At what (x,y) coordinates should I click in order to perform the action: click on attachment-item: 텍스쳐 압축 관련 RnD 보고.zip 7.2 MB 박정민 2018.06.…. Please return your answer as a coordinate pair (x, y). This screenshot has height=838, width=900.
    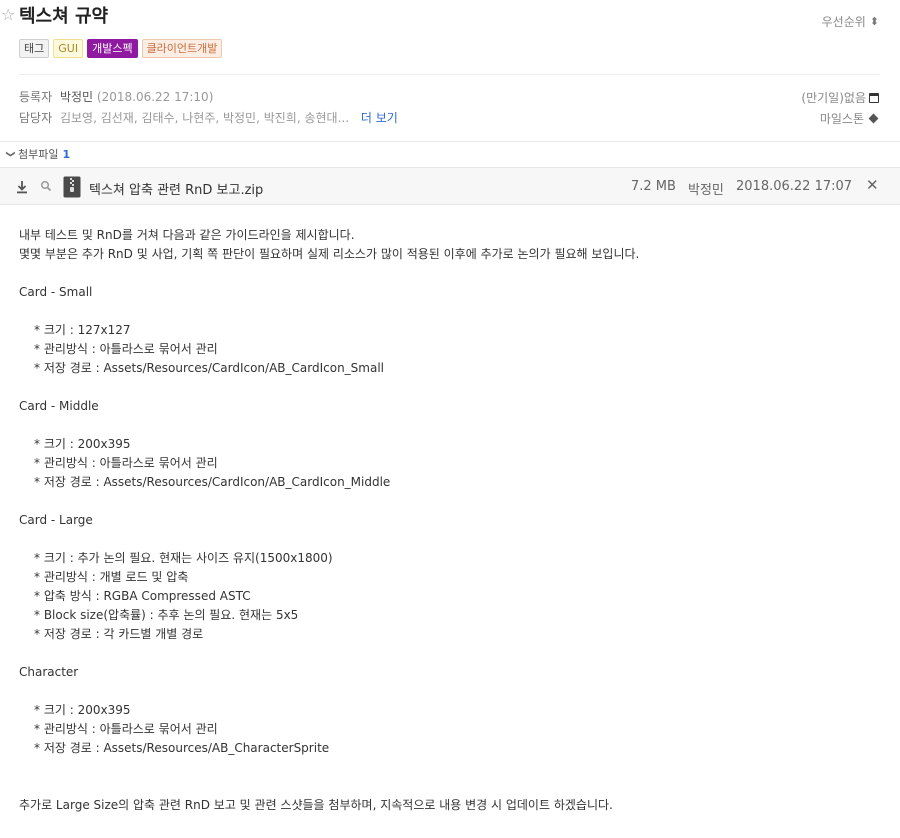
    Looking at the image, I should click on (450, 186).